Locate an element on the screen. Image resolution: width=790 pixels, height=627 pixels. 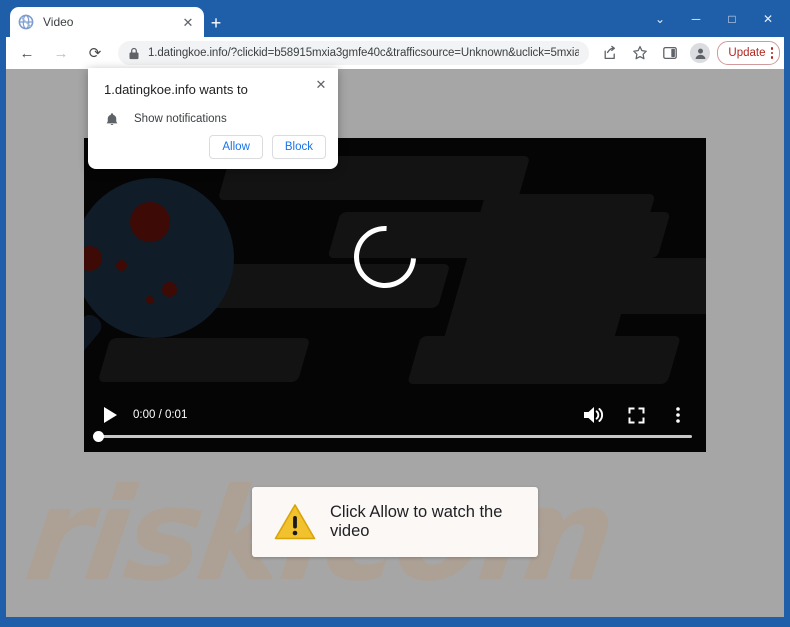
share-icon is located at coordinates (610, 53).